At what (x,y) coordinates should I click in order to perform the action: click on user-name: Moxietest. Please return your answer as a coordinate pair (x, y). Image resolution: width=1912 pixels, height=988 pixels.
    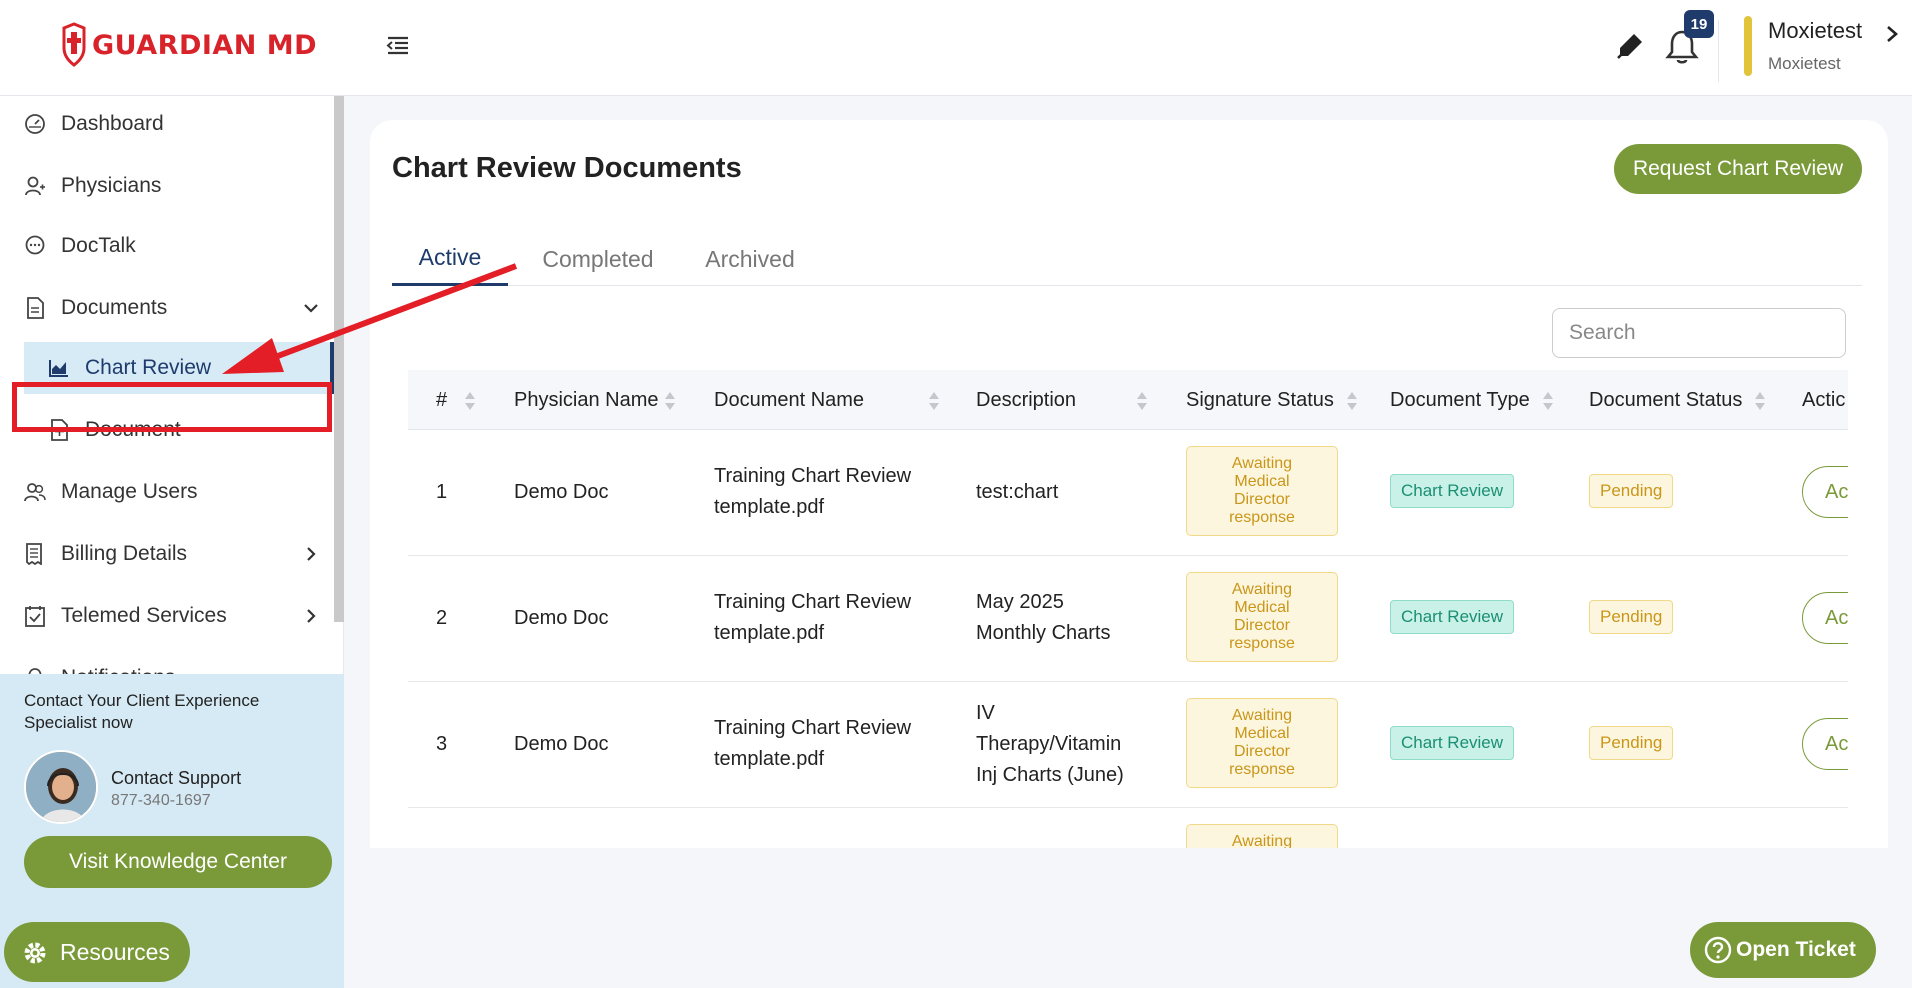
    Looking at the image, I should click on (1815, 31).